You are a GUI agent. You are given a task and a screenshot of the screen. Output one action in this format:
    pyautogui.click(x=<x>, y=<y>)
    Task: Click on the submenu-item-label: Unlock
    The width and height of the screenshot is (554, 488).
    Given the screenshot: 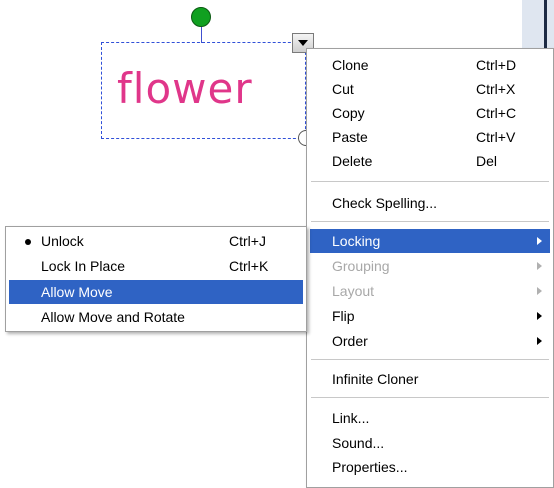 What is the action you would take?
    pyautogui.click(x=62, y=241)
    